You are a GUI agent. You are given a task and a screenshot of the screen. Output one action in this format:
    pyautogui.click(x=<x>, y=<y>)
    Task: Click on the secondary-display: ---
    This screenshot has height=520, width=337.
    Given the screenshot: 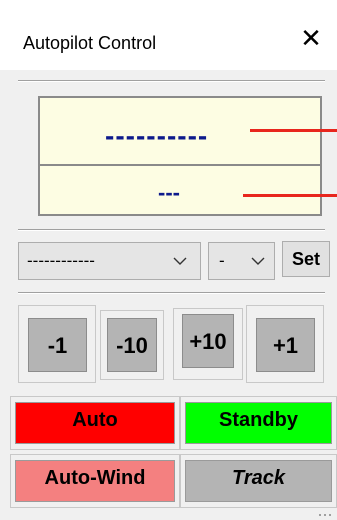 What is the action you would take?
    pyautogui.click(x=180, y=190)
    